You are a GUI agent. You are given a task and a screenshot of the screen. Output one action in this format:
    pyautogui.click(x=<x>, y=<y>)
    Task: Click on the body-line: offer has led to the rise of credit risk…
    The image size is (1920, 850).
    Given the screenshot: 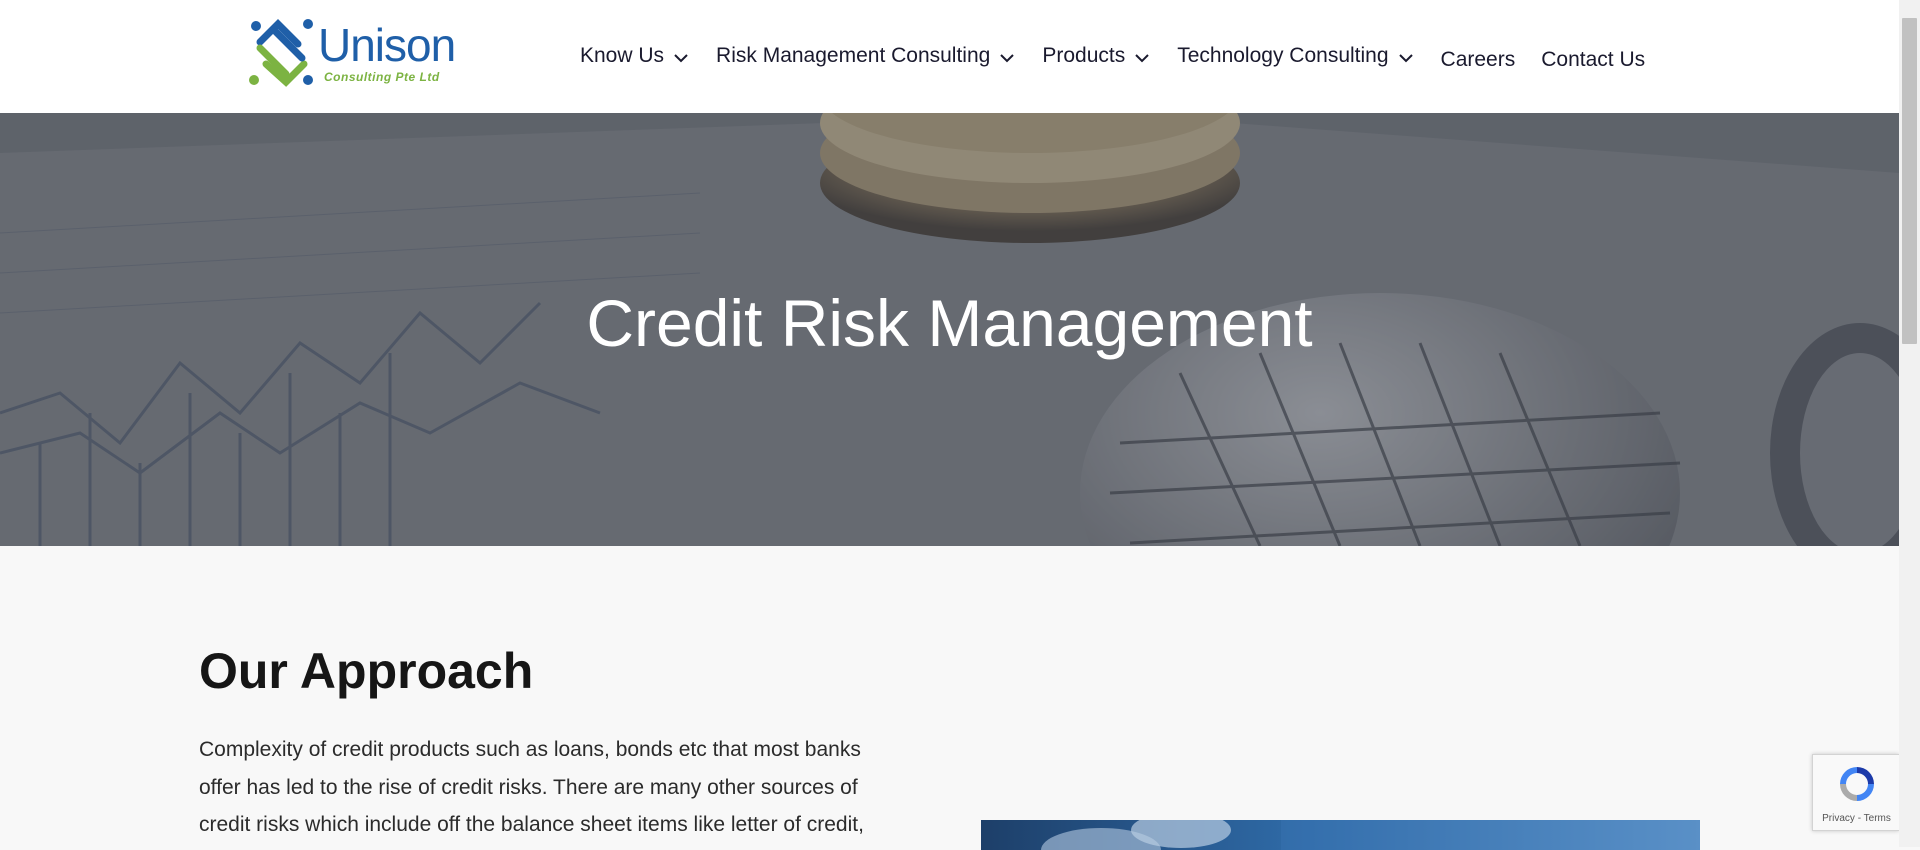 What is the action you would take?
    pyautogui.click(x=528, y=787)
    